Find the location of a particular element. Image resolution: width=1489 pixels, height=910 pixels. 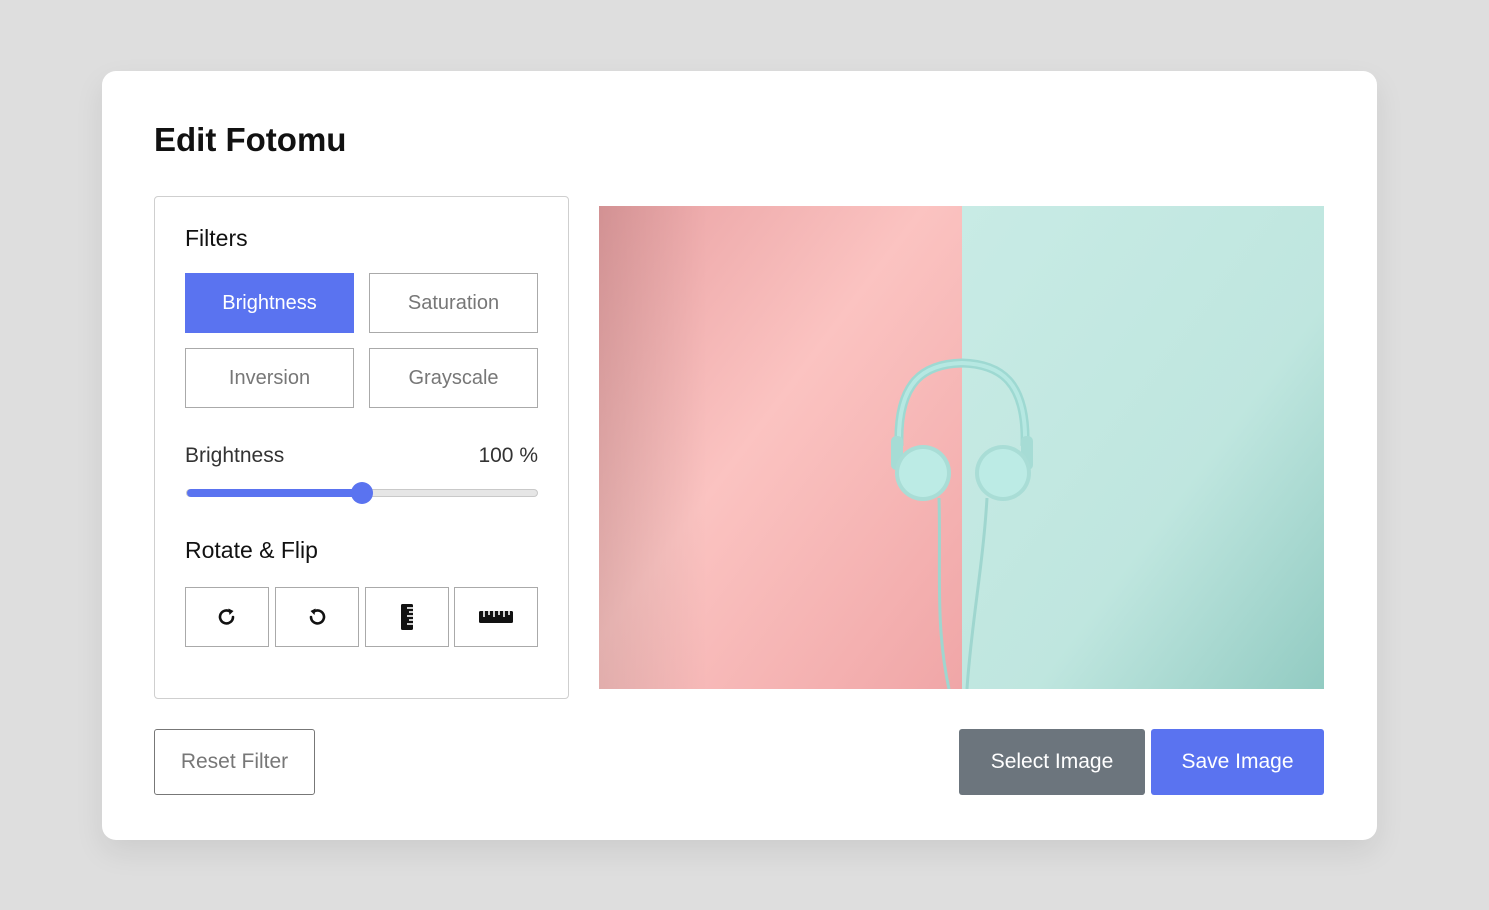

rotate-left-icon is located at coordinates (317, 616).